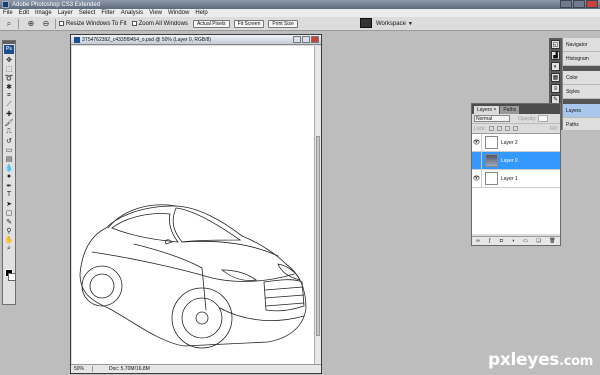 The width and height of the screenshot is (600, 375). What do you see at coordinates (9, 68) in the screenshot?
I see `marquee-tool-icon: ⬚` at bounding box center [9, 68].